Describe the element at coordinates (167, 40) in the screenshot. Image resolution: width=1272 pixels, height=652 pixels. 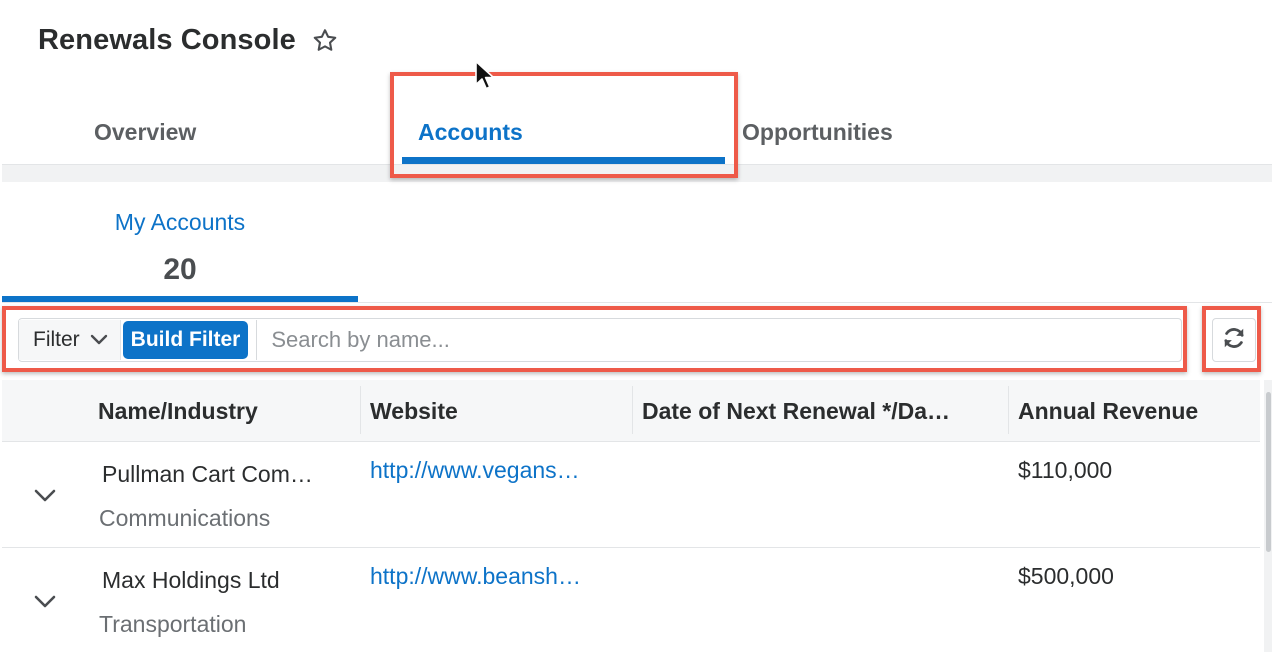
I see `page-title: Renewals Console` at that location.